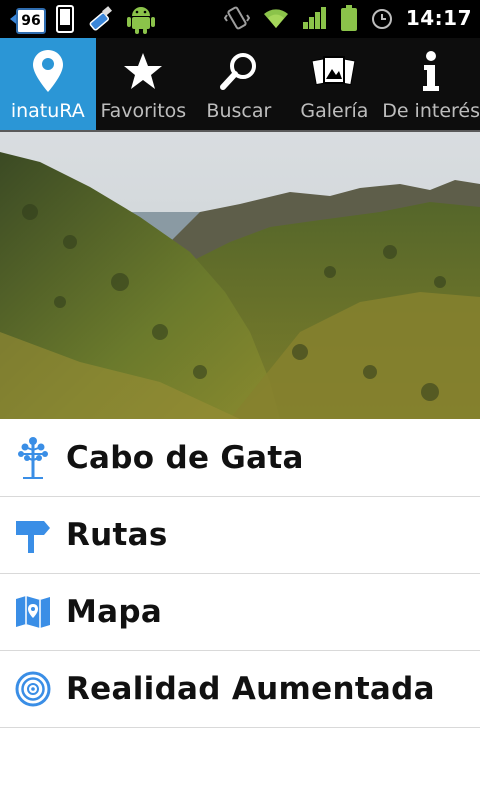  Describe the element at coordinates (141, 20) in the screenshot. I see `android-debug-icon` at that location.